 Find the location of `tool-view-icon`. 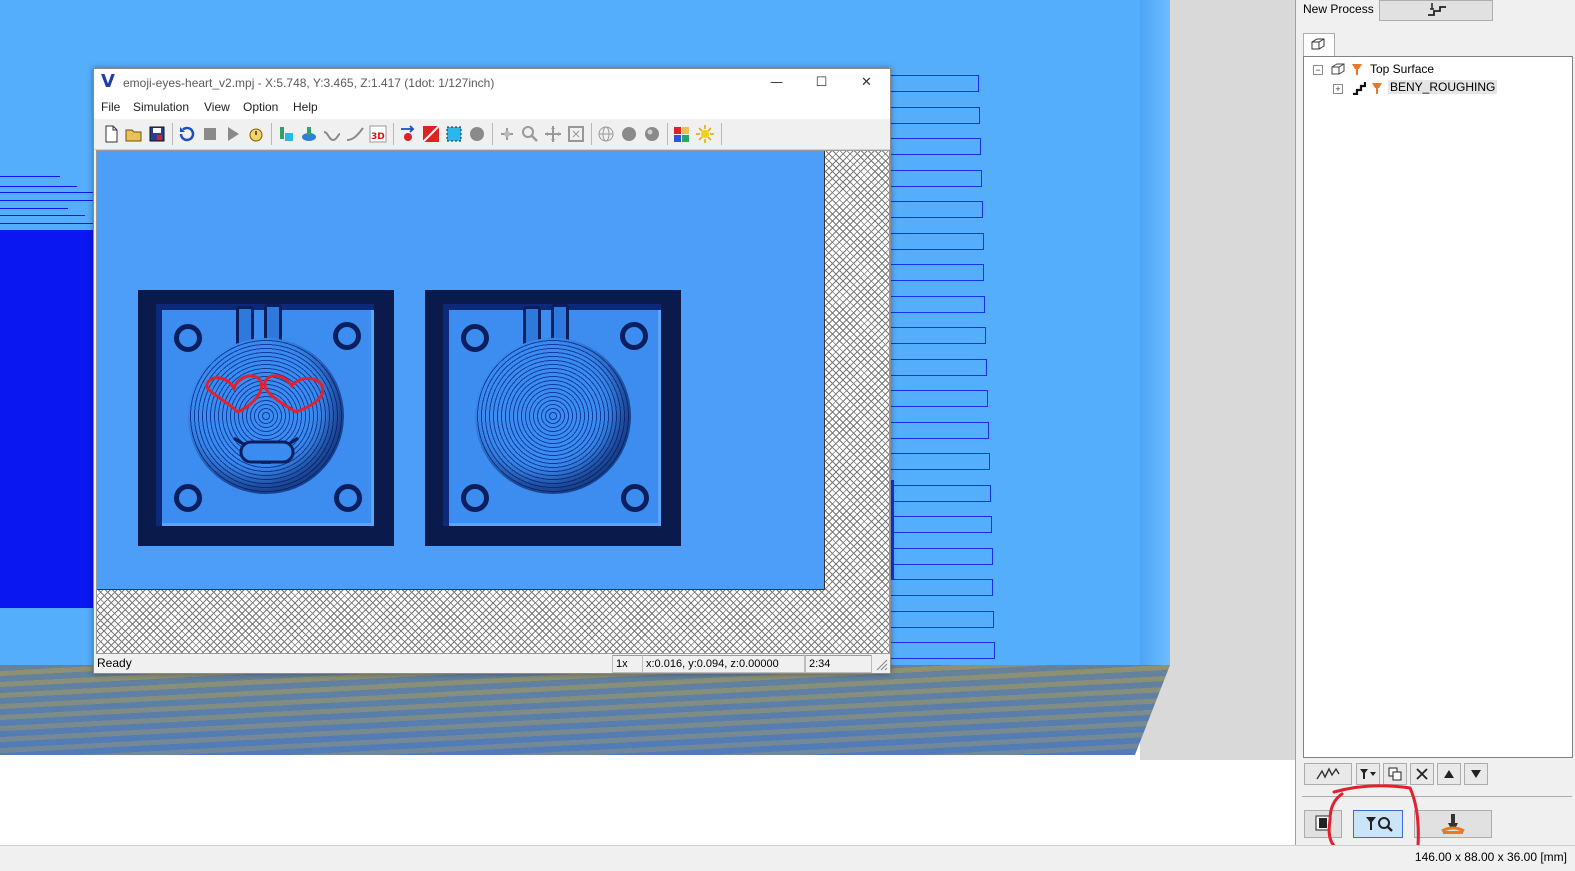

tool-view-icon is located at coordinates (286, 134).